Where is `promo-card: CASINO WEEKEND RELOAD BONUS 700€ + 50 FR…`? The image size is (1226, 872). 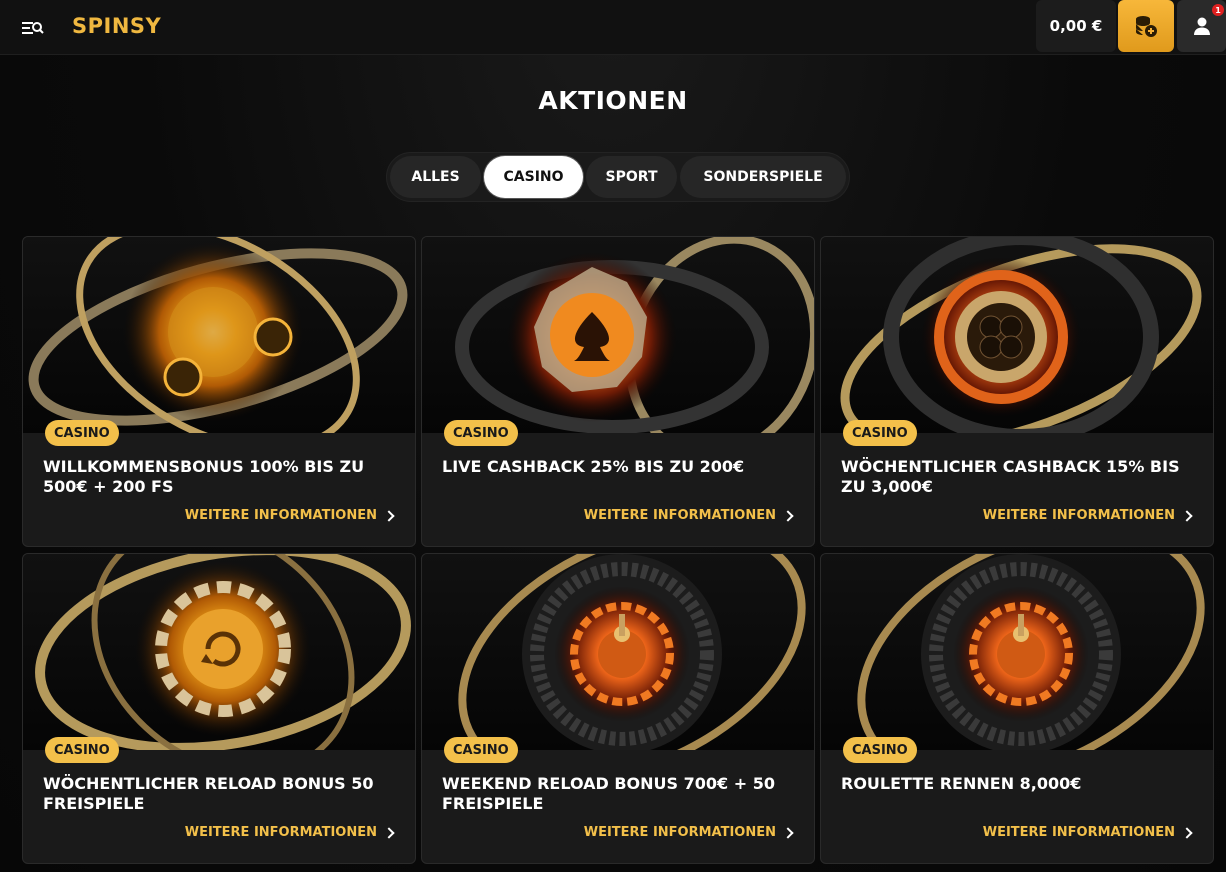
promo-card: CASINO WEEKEND RELOAD BONUS 700€ + 50 FR… is located at coordinates (618, 708).